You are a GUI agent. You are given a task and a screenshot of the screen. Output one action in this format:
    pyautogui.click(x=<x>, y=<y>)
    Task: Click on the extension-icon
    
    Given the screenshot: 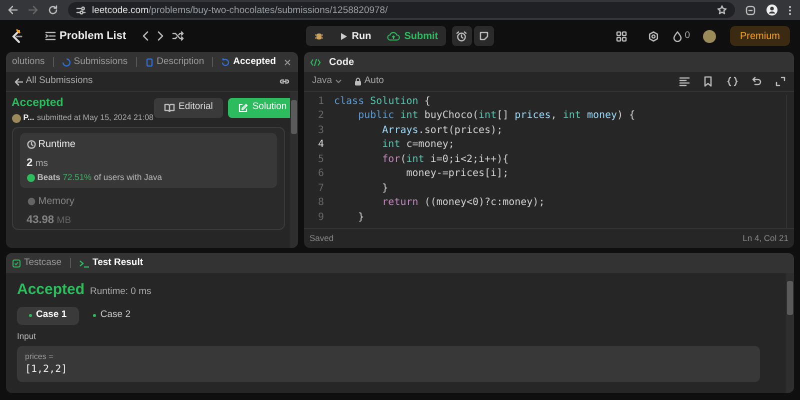 What is the action you would take?
    pyautogui.click(x=750, y=10)
    